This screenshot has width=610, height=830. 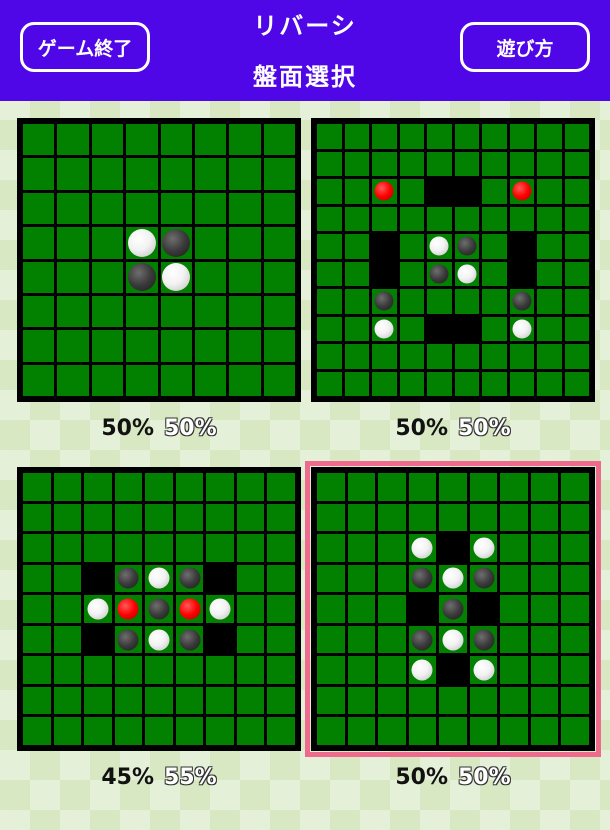 I want to click on red-disc, so click(x=384, y=191).